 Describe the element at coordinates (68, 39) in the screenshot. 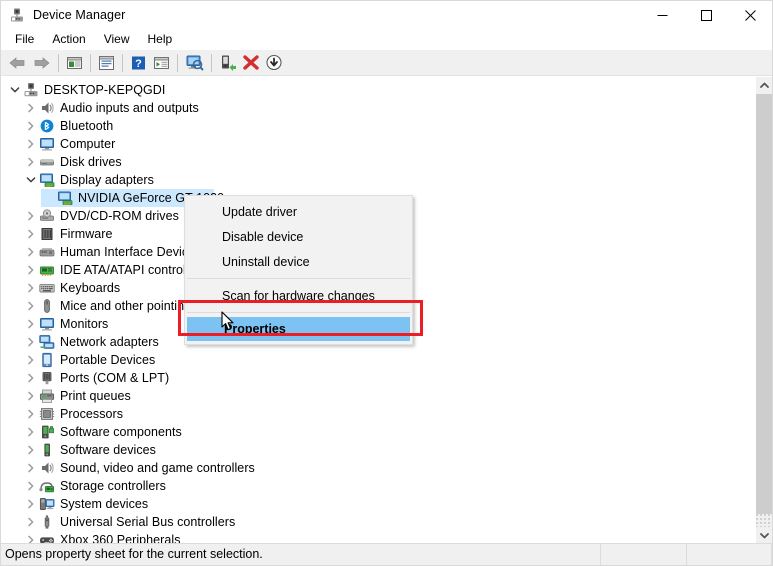

I see `menu-action: Action` at that location.